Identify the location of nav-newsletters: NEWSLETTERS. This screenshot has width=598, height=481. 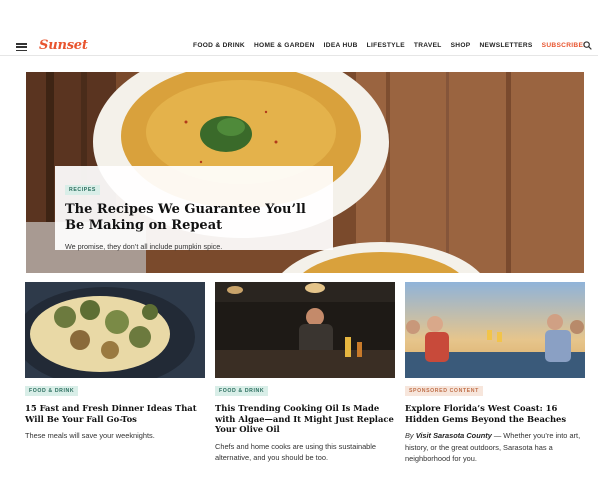
(506, 45).